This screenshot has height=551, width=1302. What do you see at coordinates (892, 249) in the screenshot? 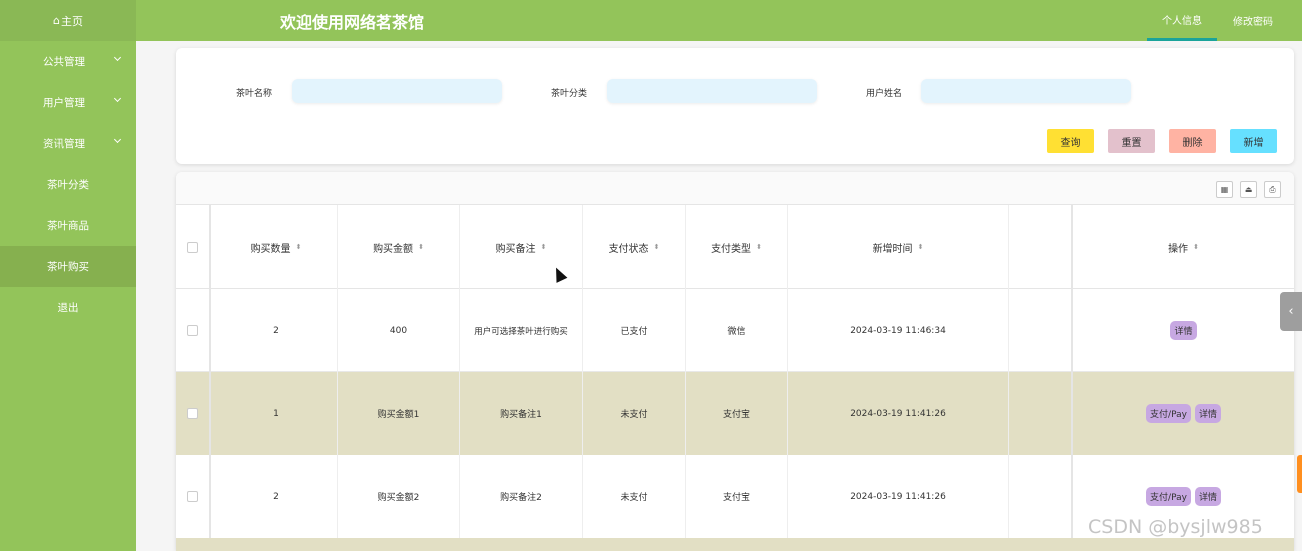
I see `header-label: 新增时间` at bounding box center [892, 249].